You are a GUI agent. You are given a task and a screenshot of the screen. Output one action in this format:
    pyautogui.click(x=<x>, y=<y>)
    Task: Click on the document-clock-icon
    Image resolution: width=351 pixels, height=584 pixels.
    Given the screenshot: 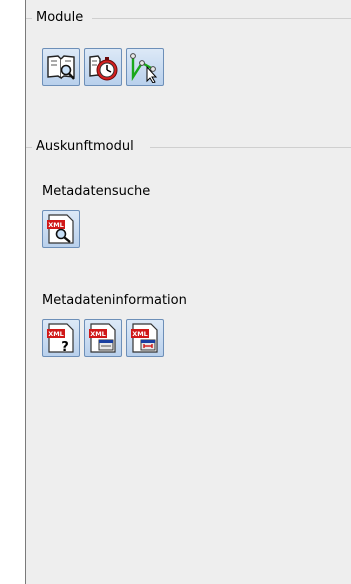 What is the action you would take?
    pyautogui.click(x=103, y=68)
    